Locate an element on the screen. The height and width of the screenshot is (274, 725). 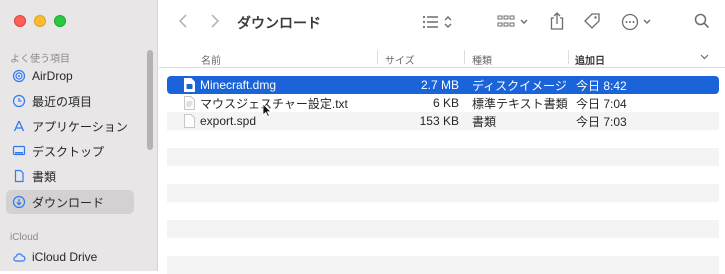
zoom-button is located at coordinates (60, 21).